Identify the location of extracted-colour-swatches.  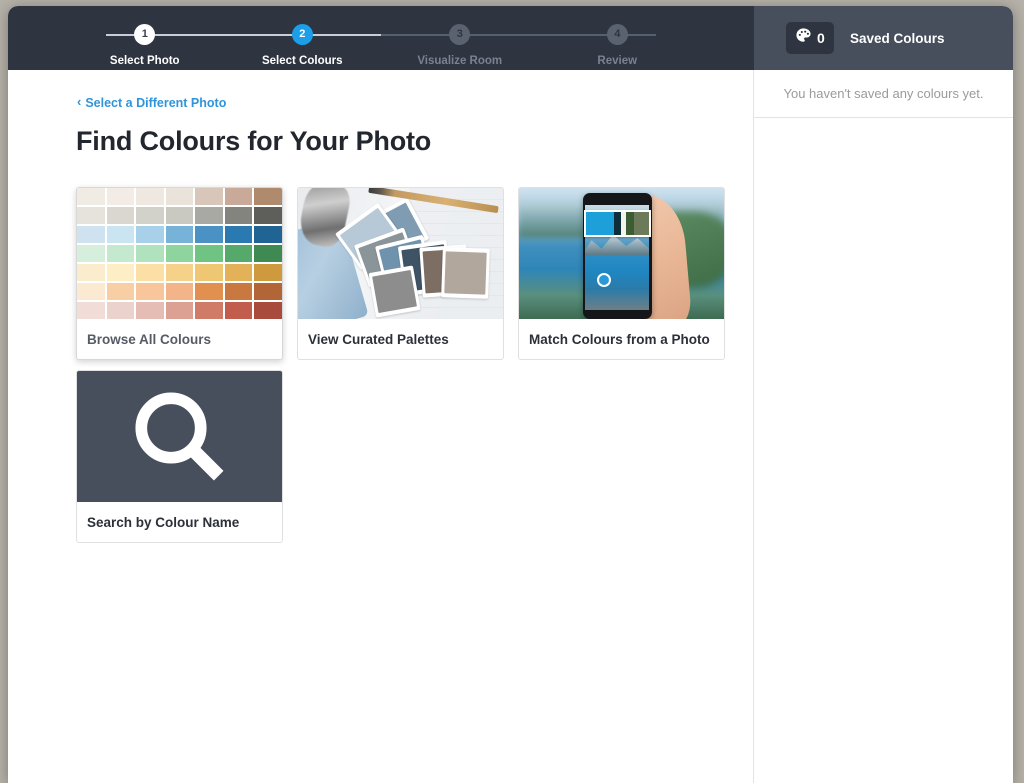
(617, 223).